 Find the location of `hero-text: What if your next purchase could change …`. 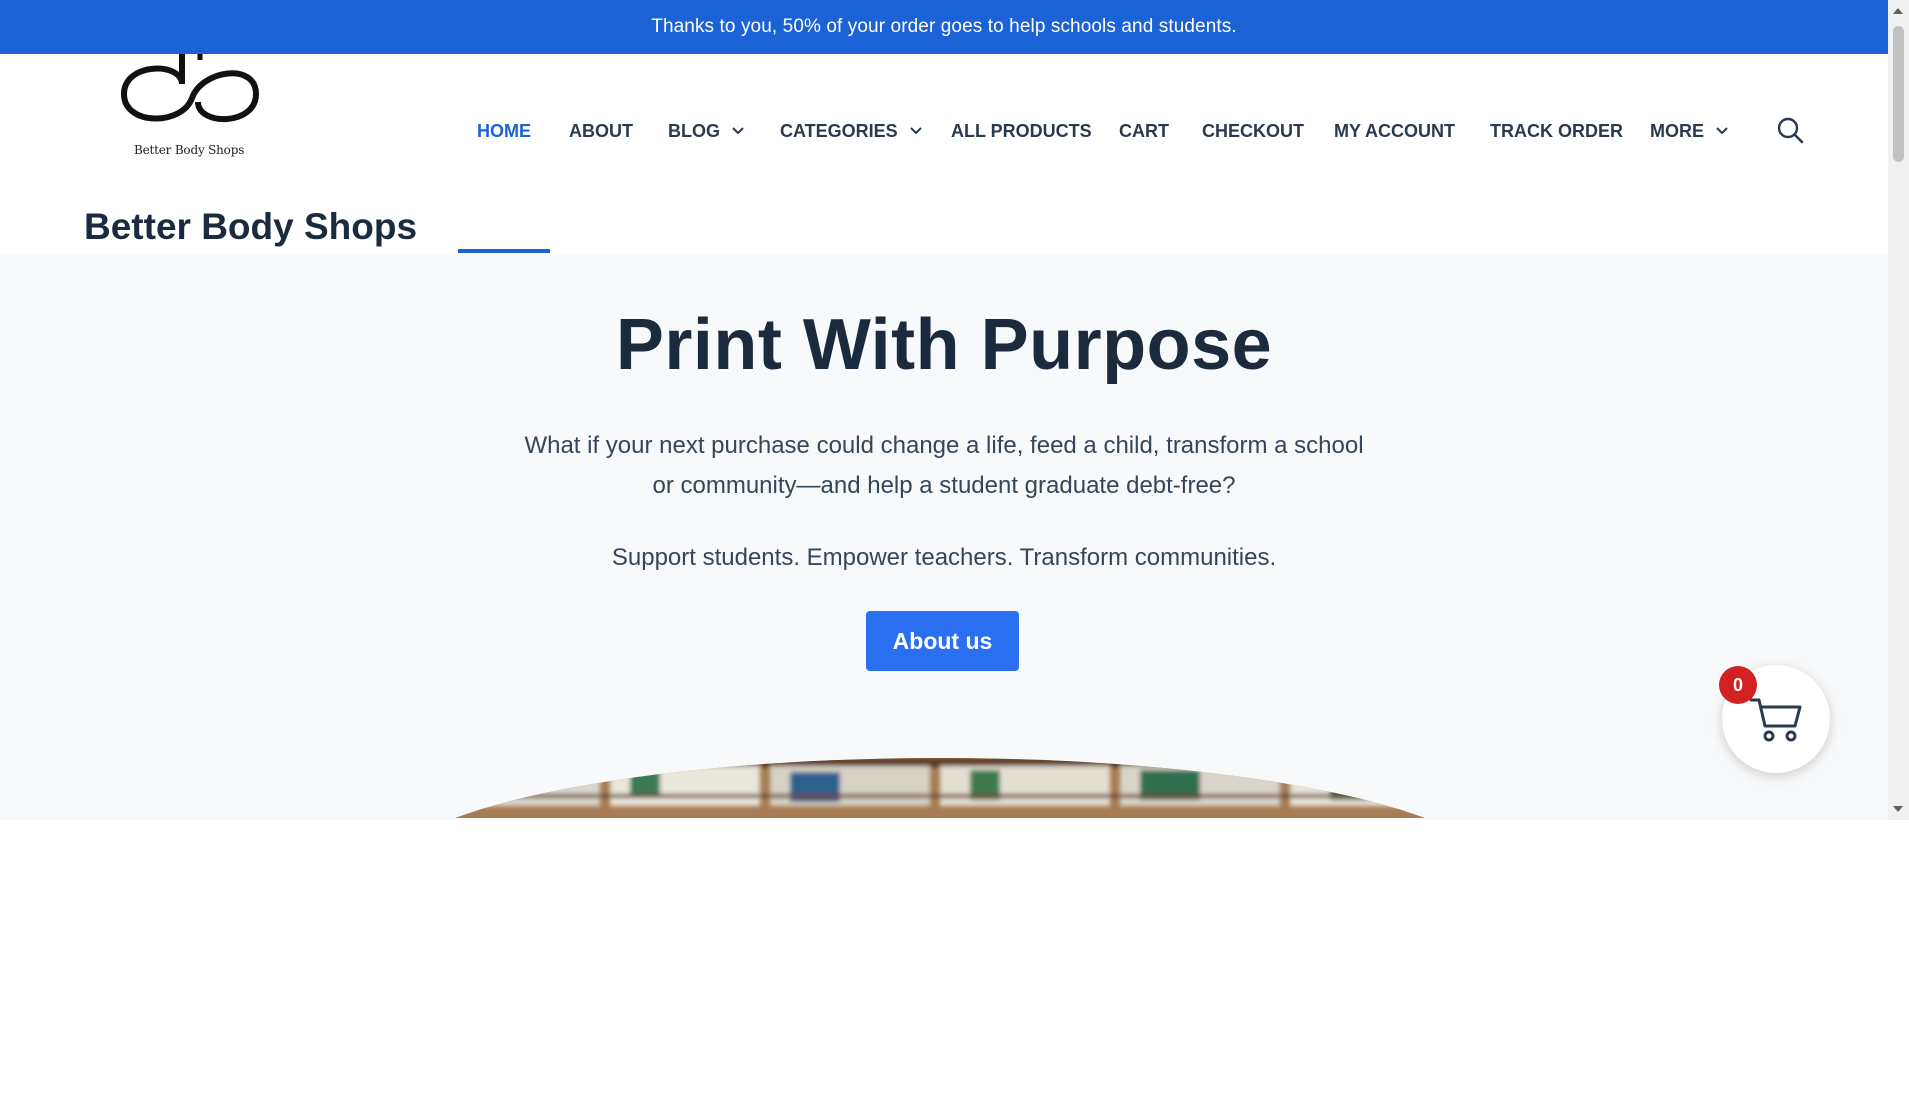

hero-text: What if your next purchase could change … is located at coordinates (944, 465).